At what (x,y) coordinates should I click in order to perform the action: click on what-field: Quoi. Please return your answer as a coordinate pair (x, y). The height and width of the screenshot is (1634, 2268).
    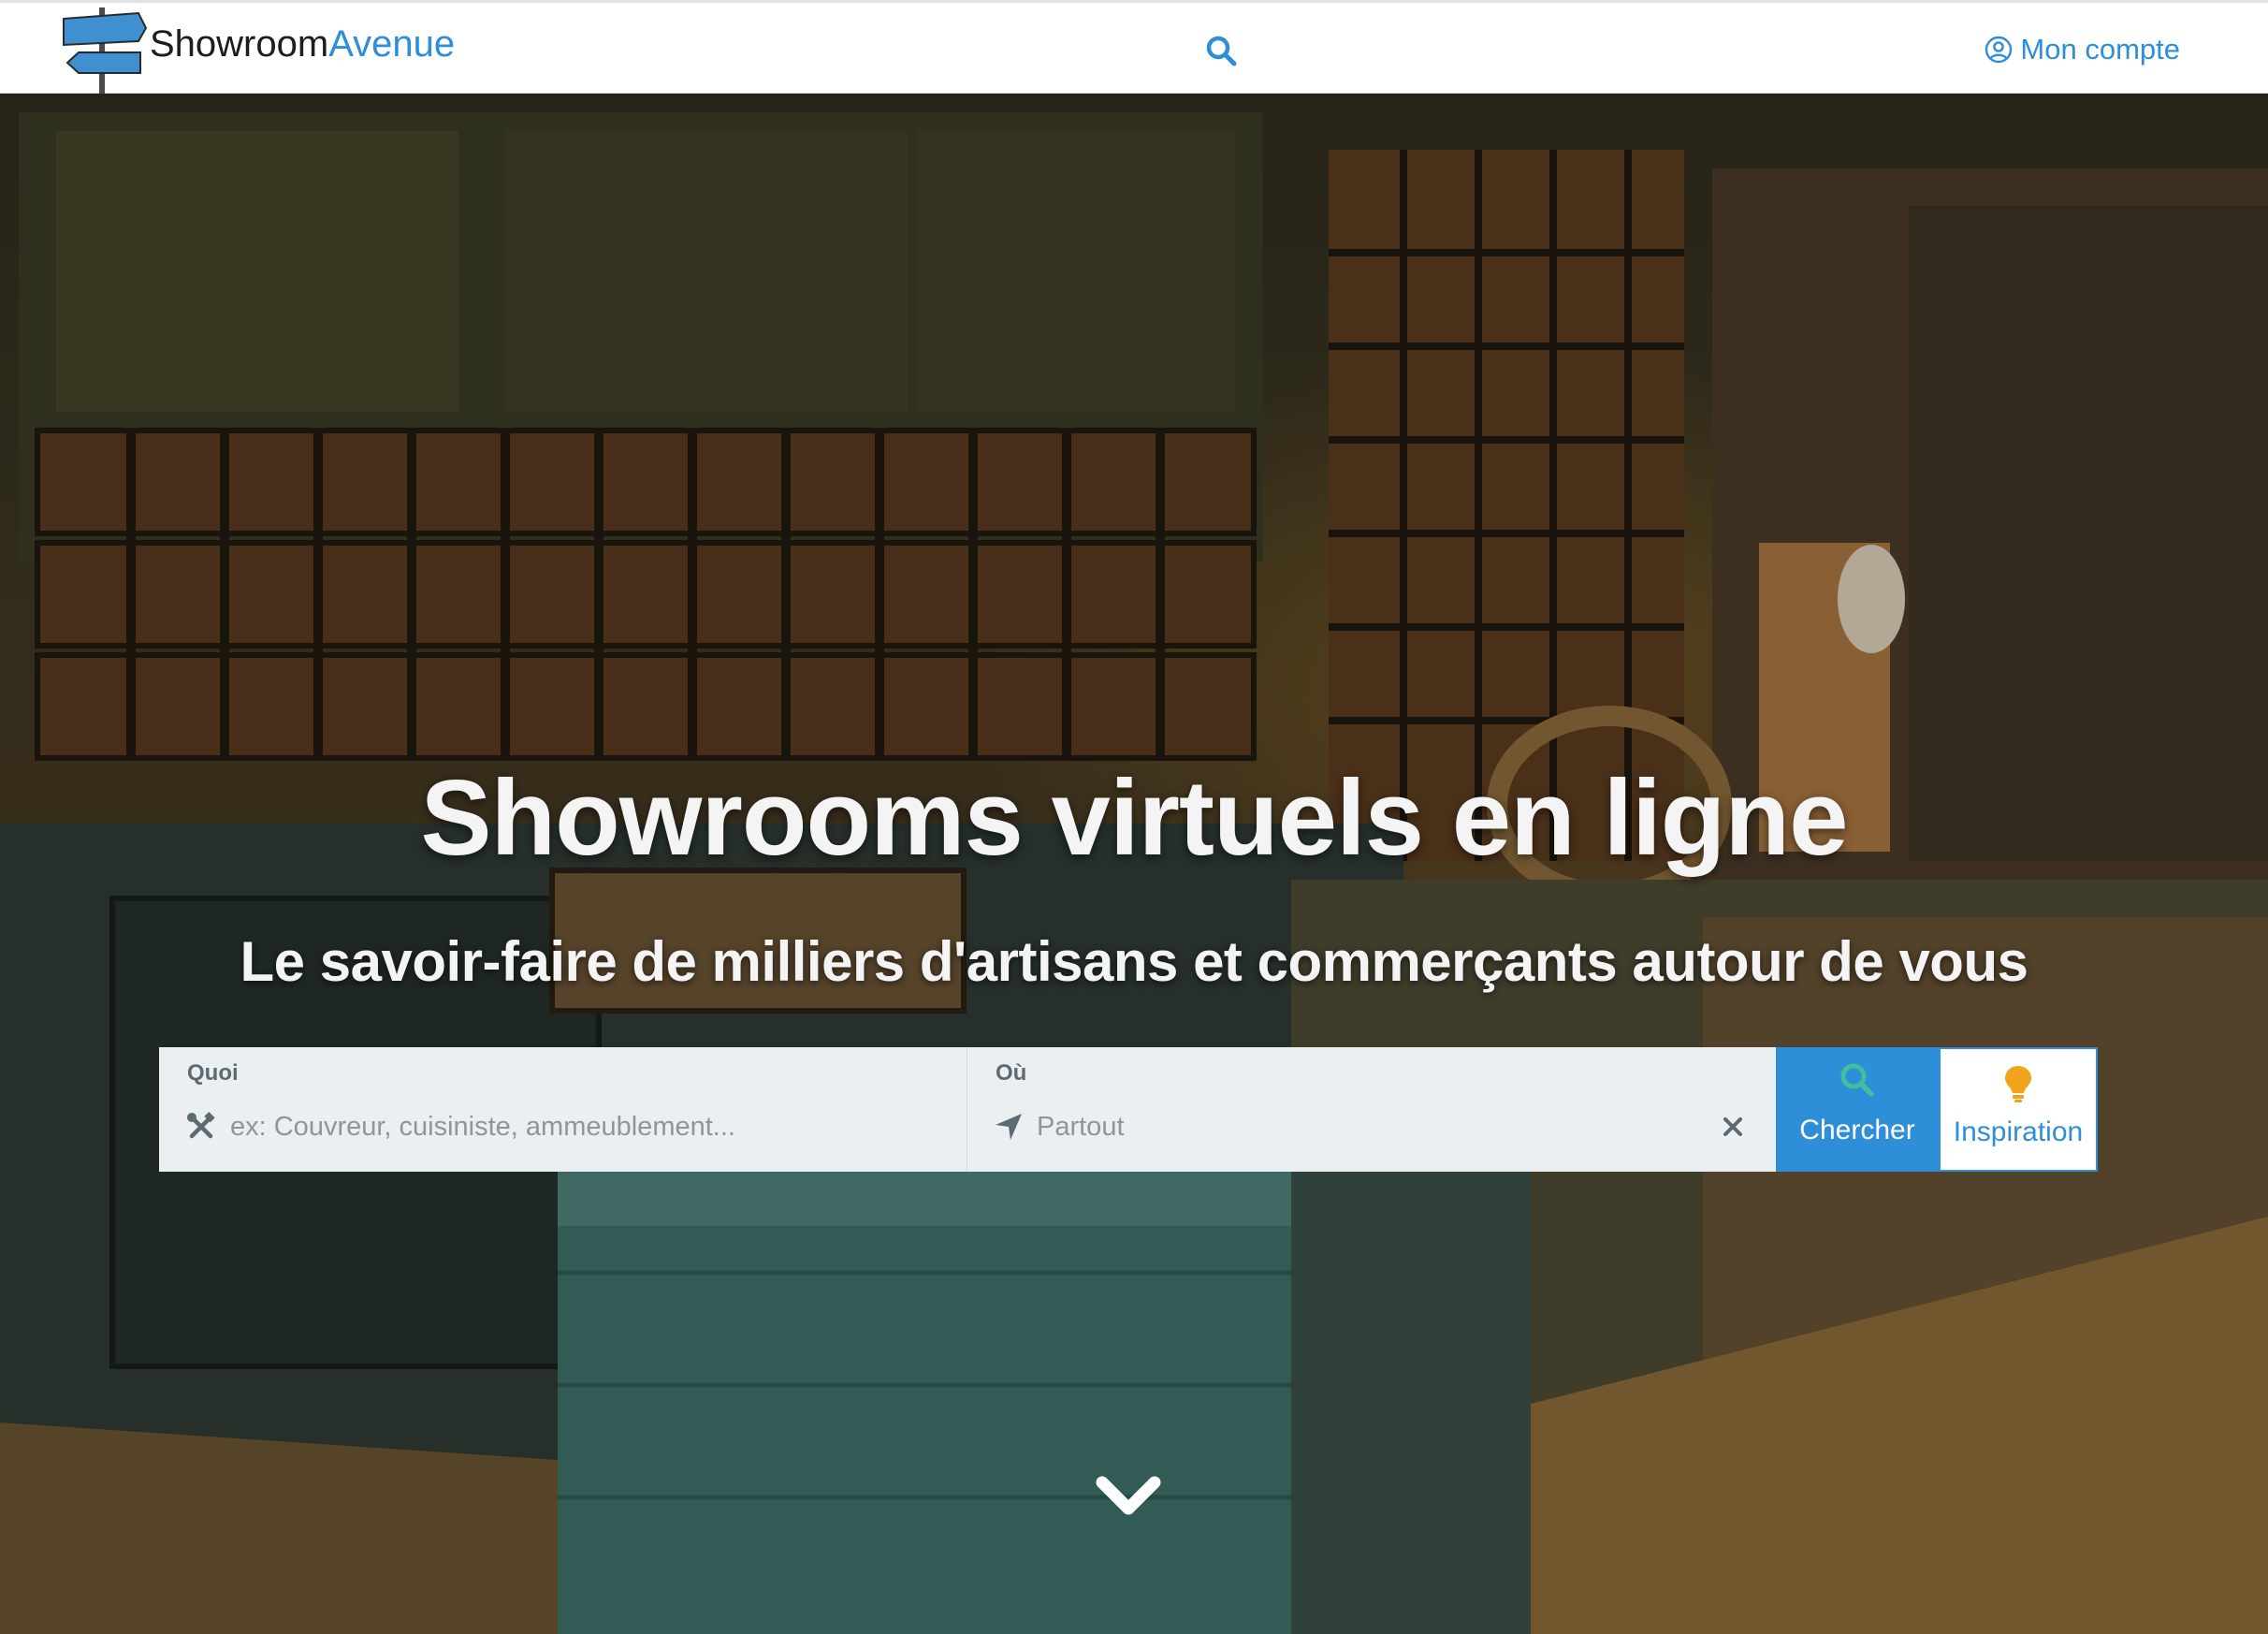
    Looking at the image, I should click on (563, 1109).